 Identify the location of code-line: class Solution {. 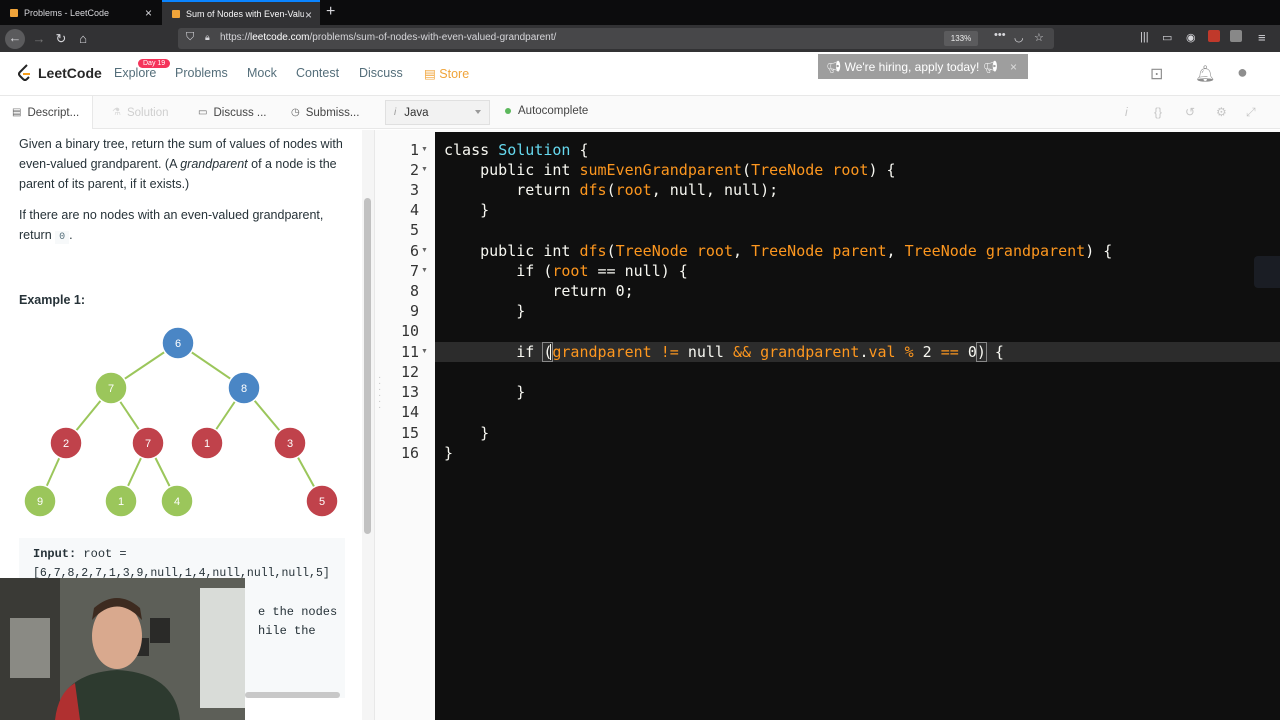
(516, 150).